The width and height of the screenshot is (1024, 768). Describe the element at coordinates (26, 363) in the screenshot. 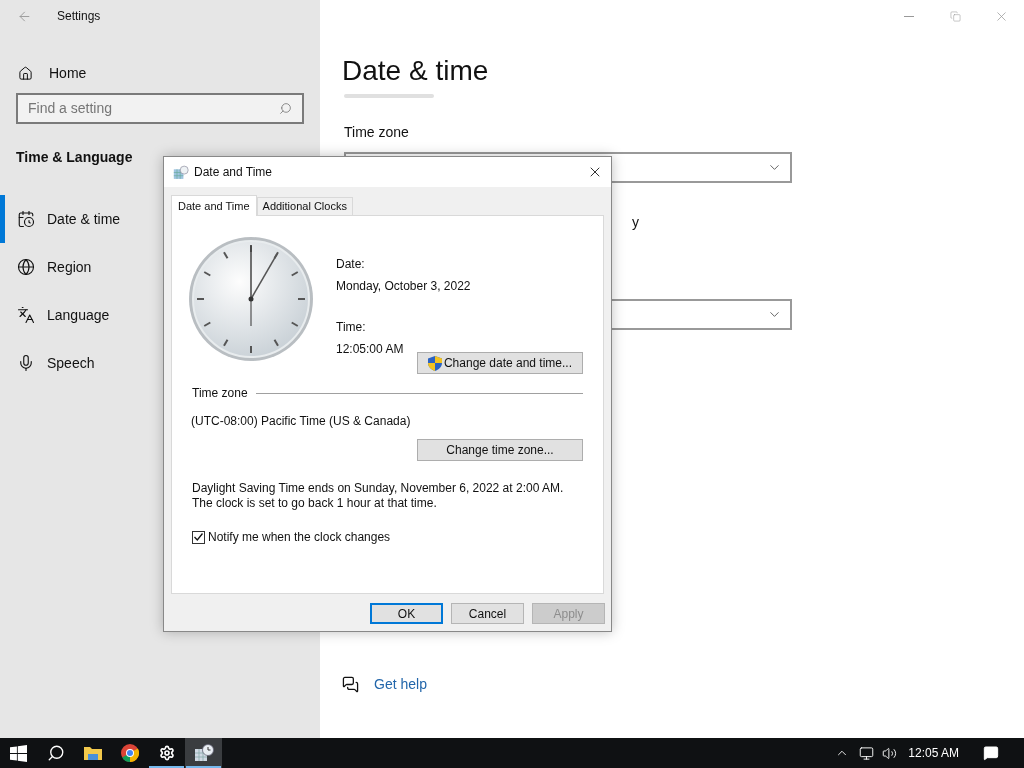

I see `microphone-icon` at that location.